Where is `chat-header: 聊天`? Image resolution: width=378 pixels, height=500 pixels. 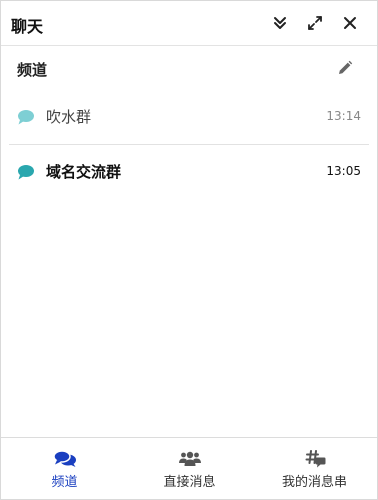
chat-header: 聊天 is located at coordinates (189, 23).